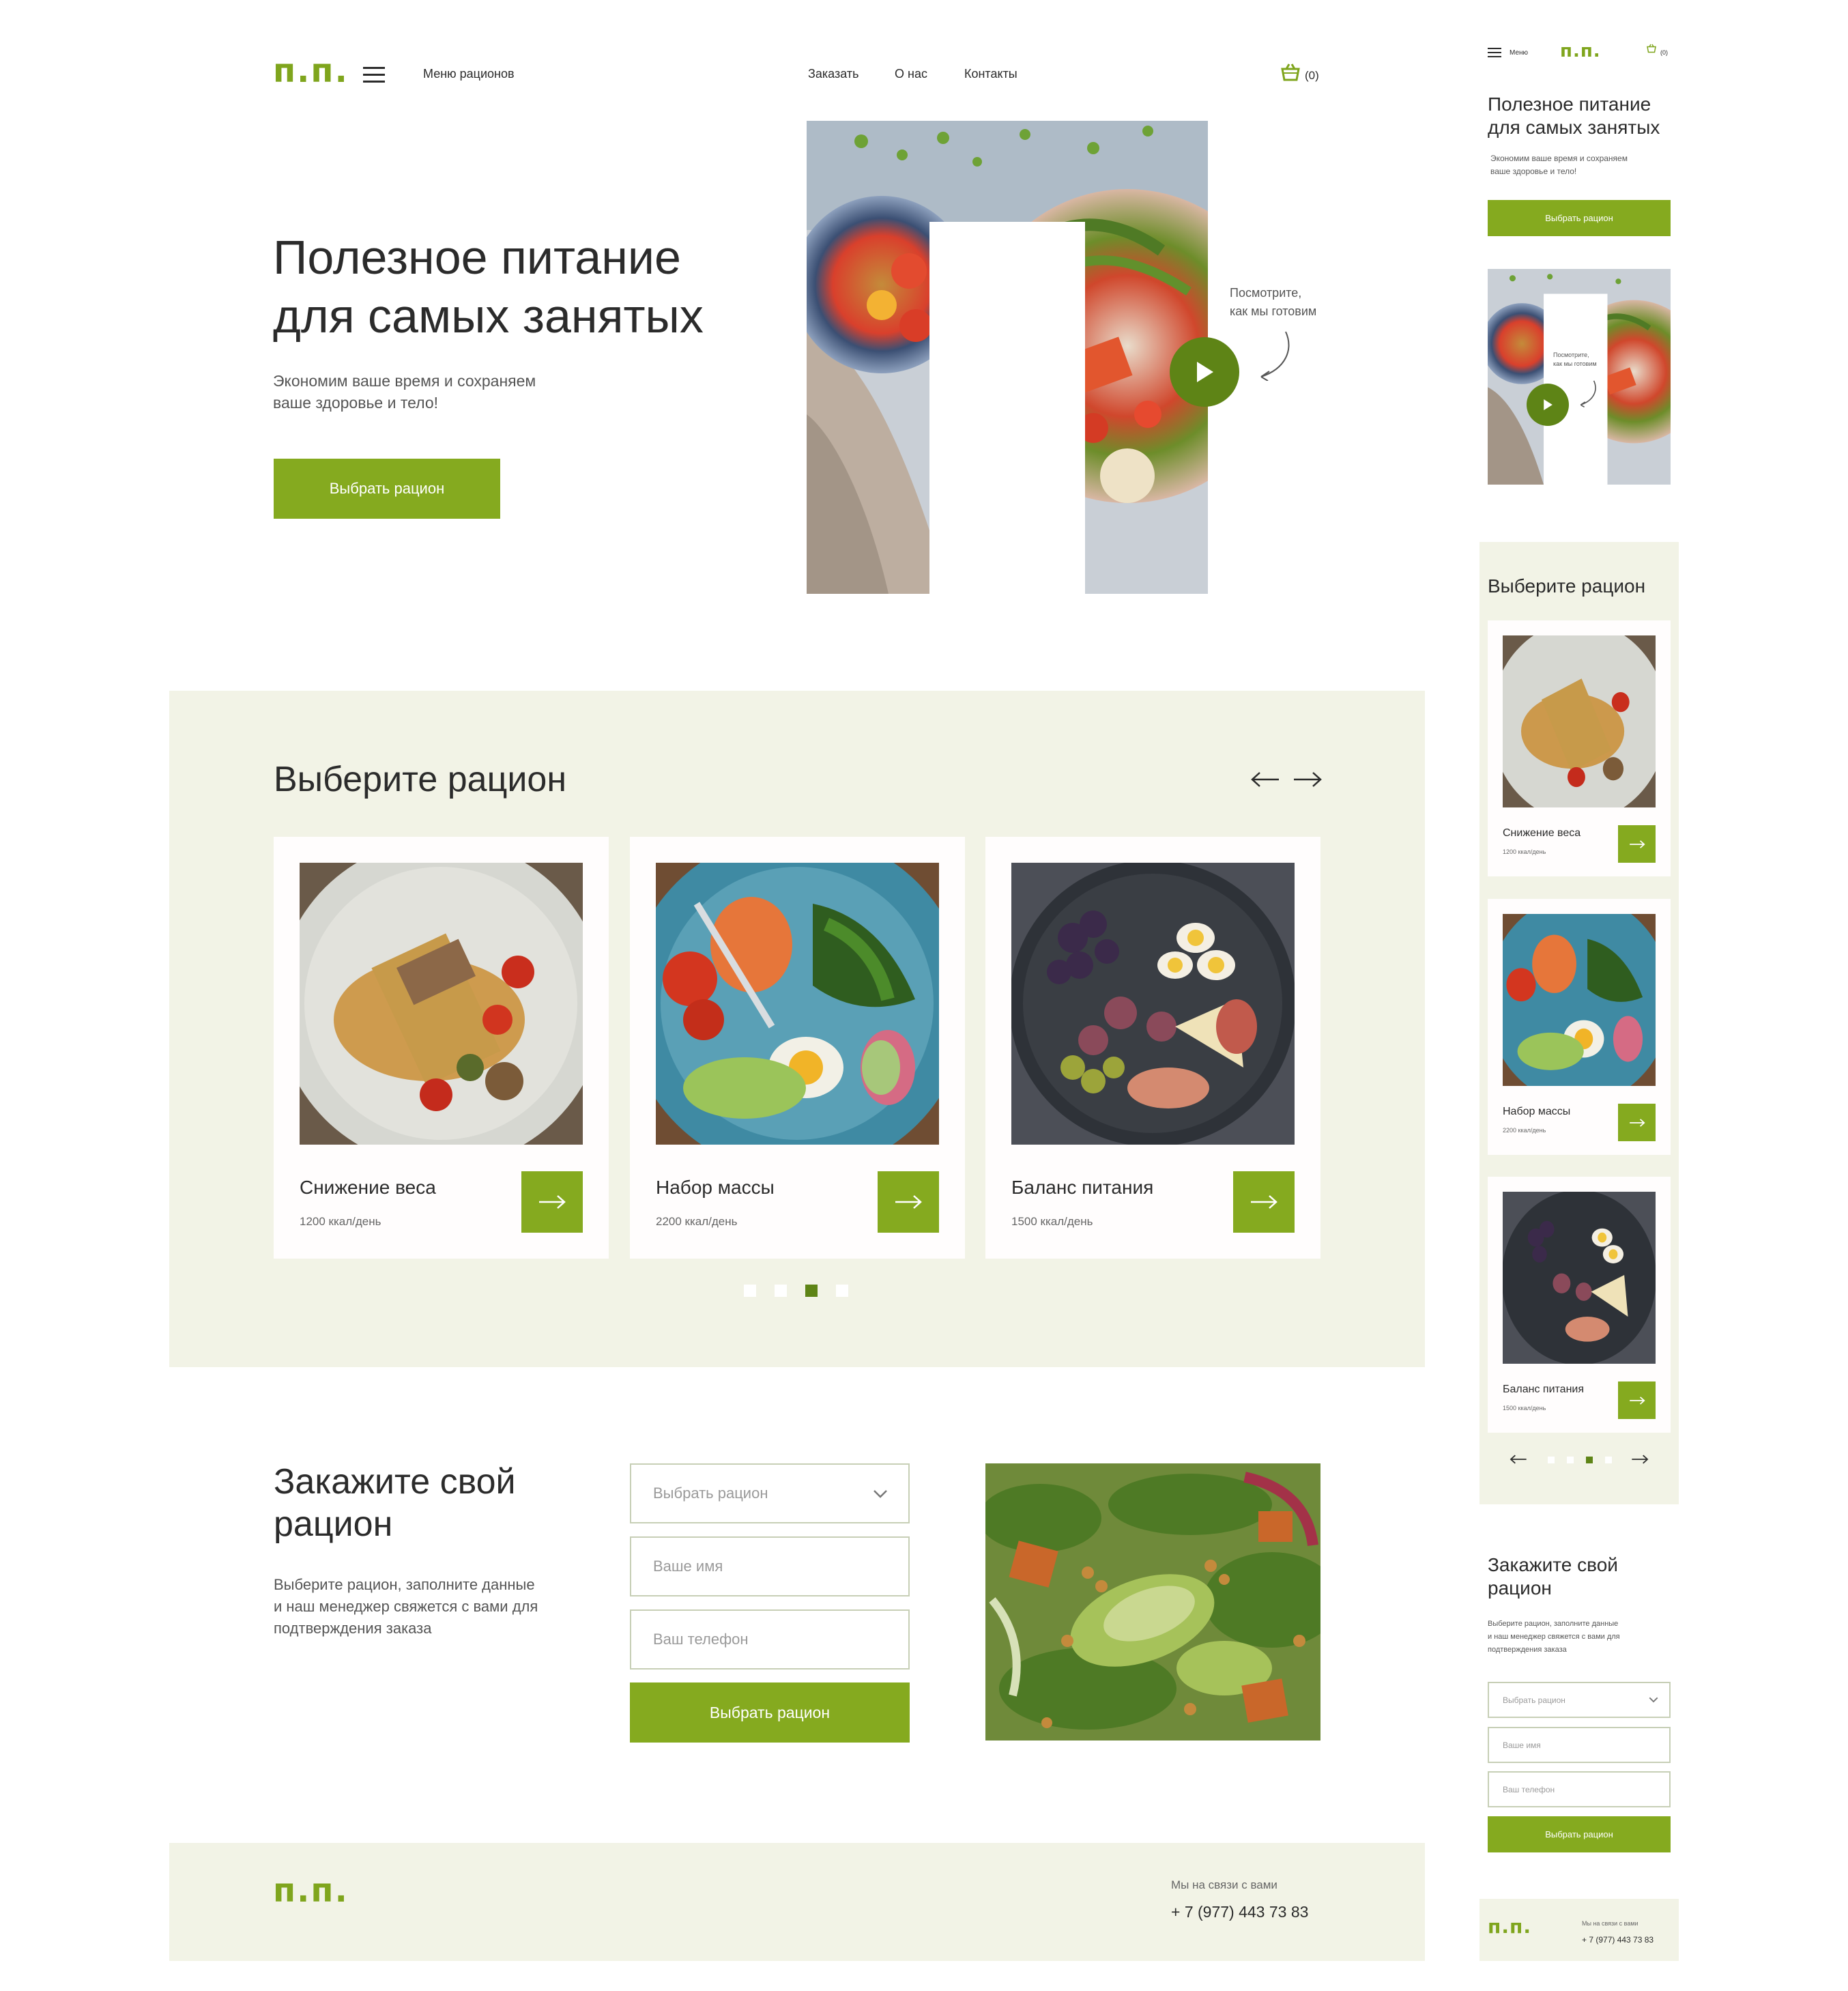 The height and width of the screenshot is (1991, 1848). What do you see at coordinates (1204, 372) in the screenshot?
I see `play-button` at bounding box center [1204, 372].